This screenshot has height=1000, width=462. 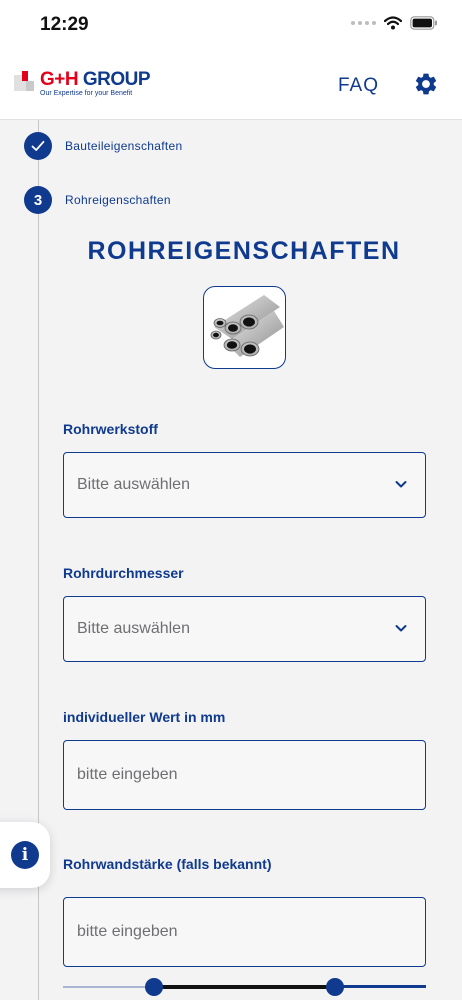 I want to click on diameter-label: Rohrdurchmesser, so click(x=123, y=573).